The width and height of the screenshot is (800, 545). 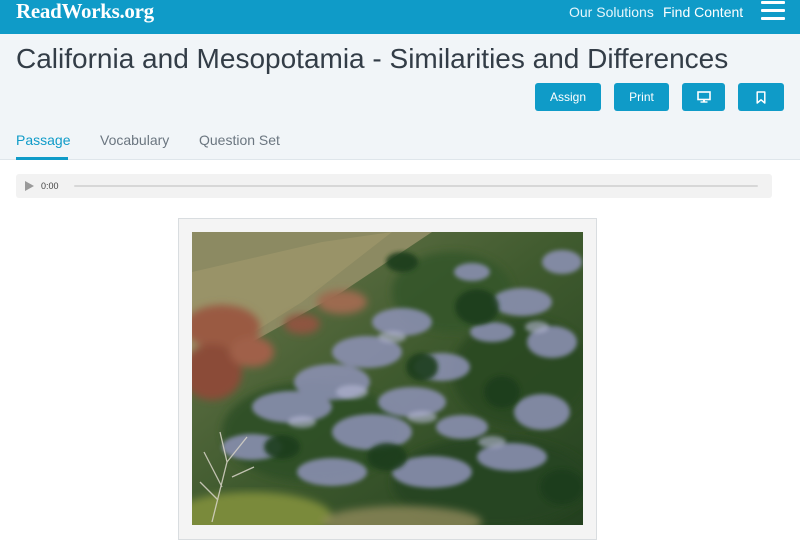 I want to click on present-button, so click(x=703, y=97).